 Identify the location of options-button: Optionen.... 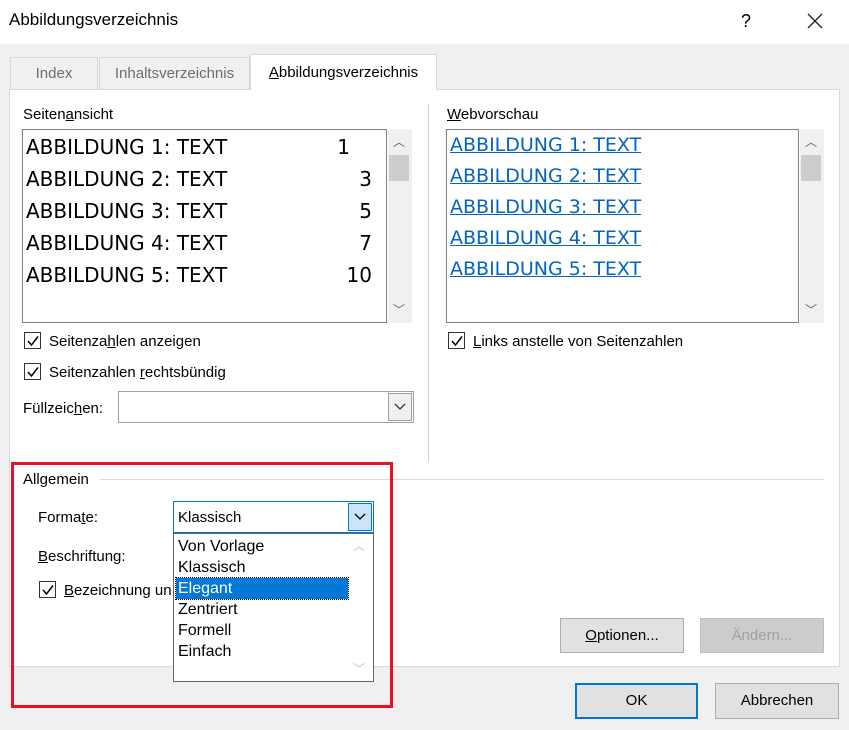
(622, 635).